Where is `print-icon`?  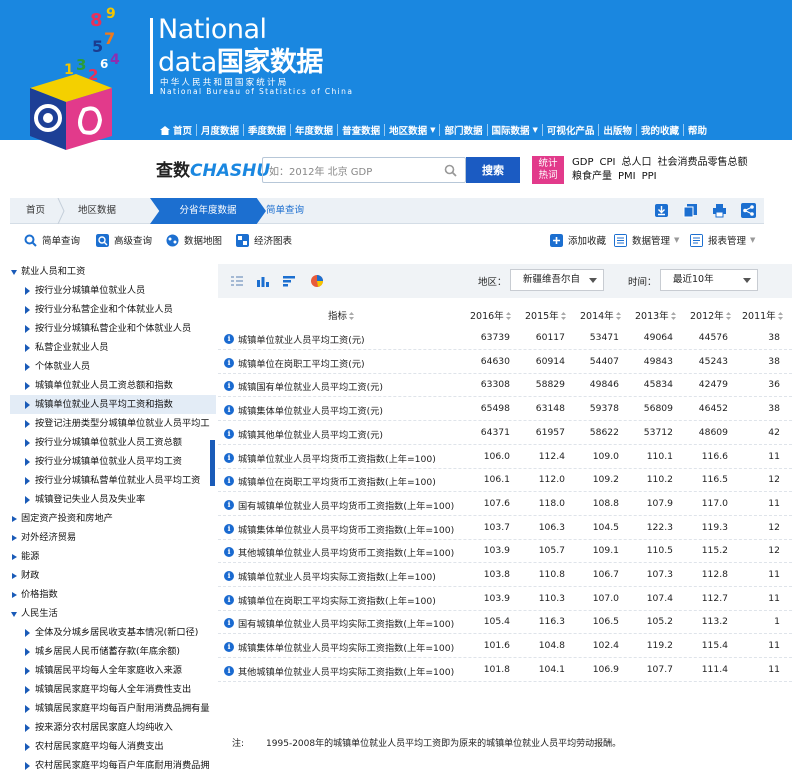 print-icon is located at coordinates (719, 210).